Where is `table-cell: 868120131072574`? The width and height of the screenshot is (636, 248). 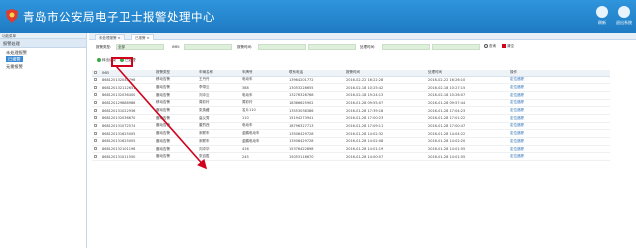 table-cell: 868120131072574 is located at coordinates (127, 126).